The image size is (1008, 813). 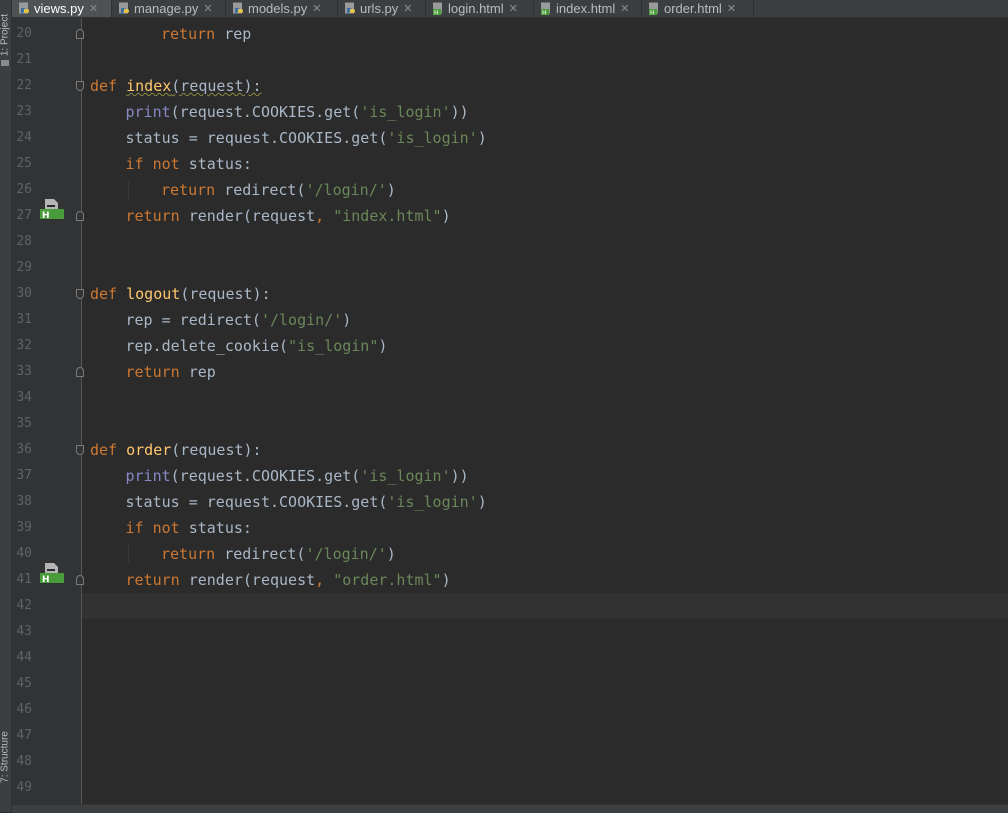 I want to click on line-number: 20, so click(x=24, y=33).